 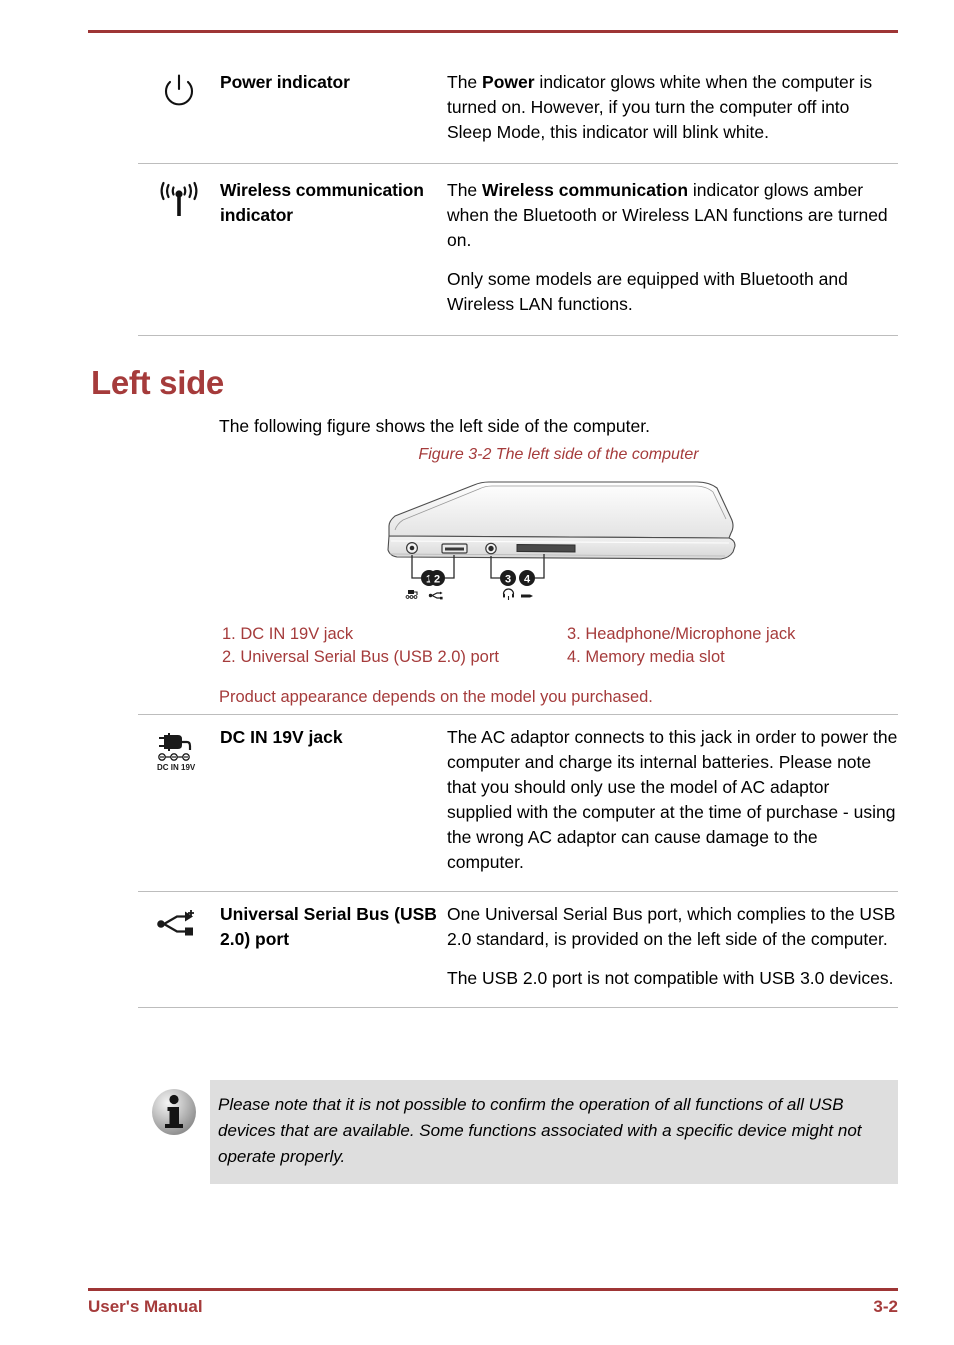 I want to click on legend-item-4: 4. Memory media slot, so click(x=646, y=657).